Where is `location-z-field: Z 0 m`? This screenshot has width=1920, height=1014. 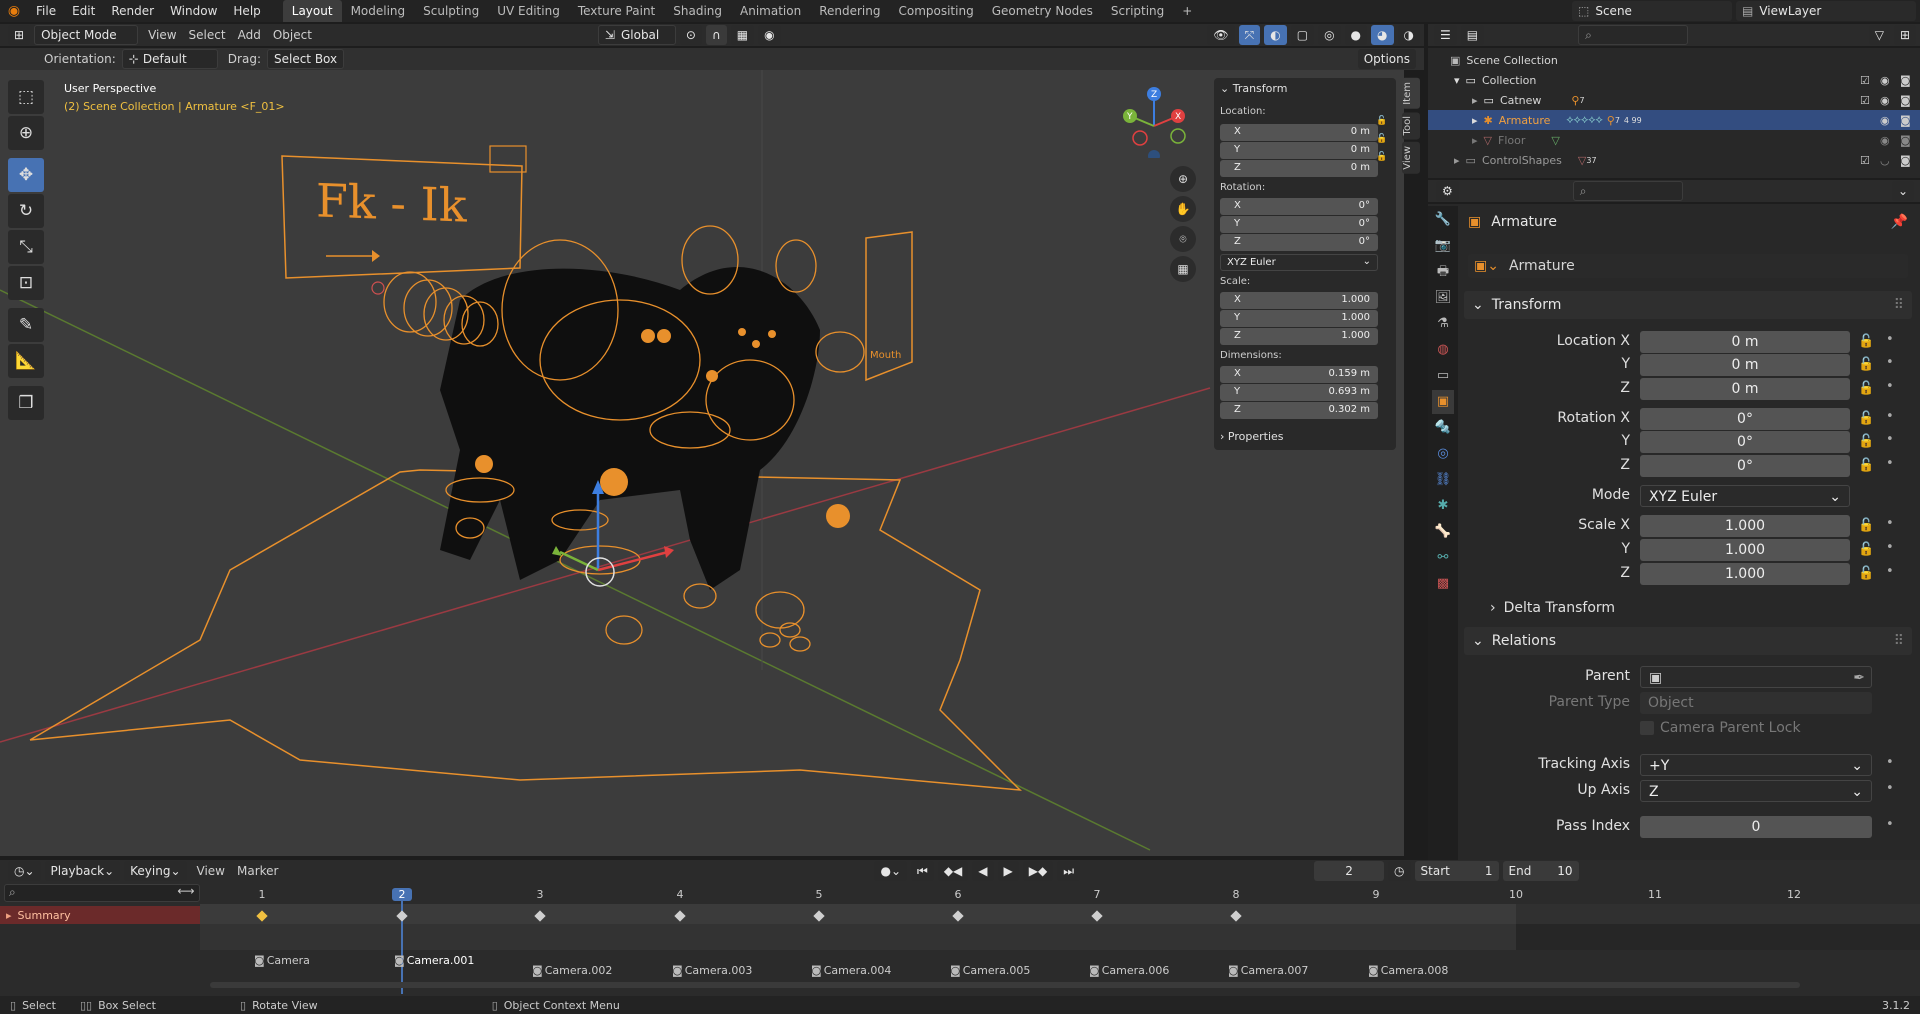 location-z-field: Z 0 m is located at coordinates (1299, 168).